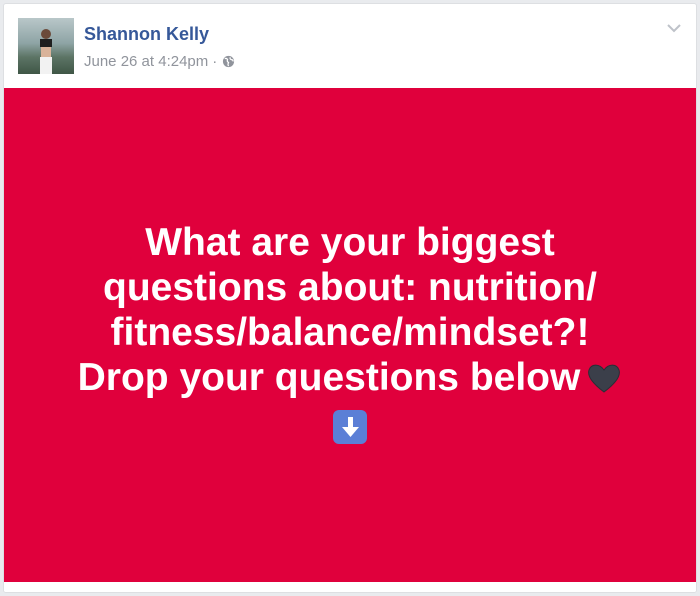 The width and height of the screenshot is (700, 596). Describe the element at coordinates (350, 427) in the screenshot. I see `down-arrow-emoji-icon` at that location.